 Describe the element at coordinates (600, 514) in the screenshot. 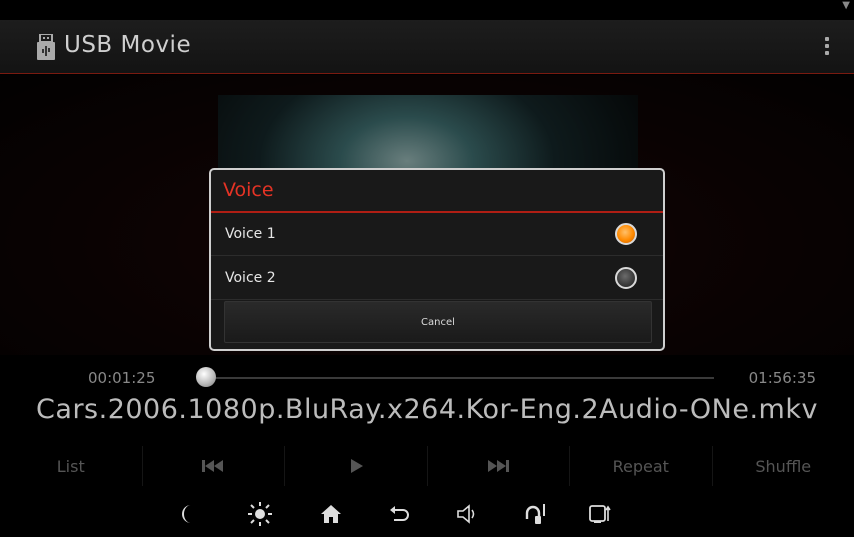

I see `phone-icon` at that location.